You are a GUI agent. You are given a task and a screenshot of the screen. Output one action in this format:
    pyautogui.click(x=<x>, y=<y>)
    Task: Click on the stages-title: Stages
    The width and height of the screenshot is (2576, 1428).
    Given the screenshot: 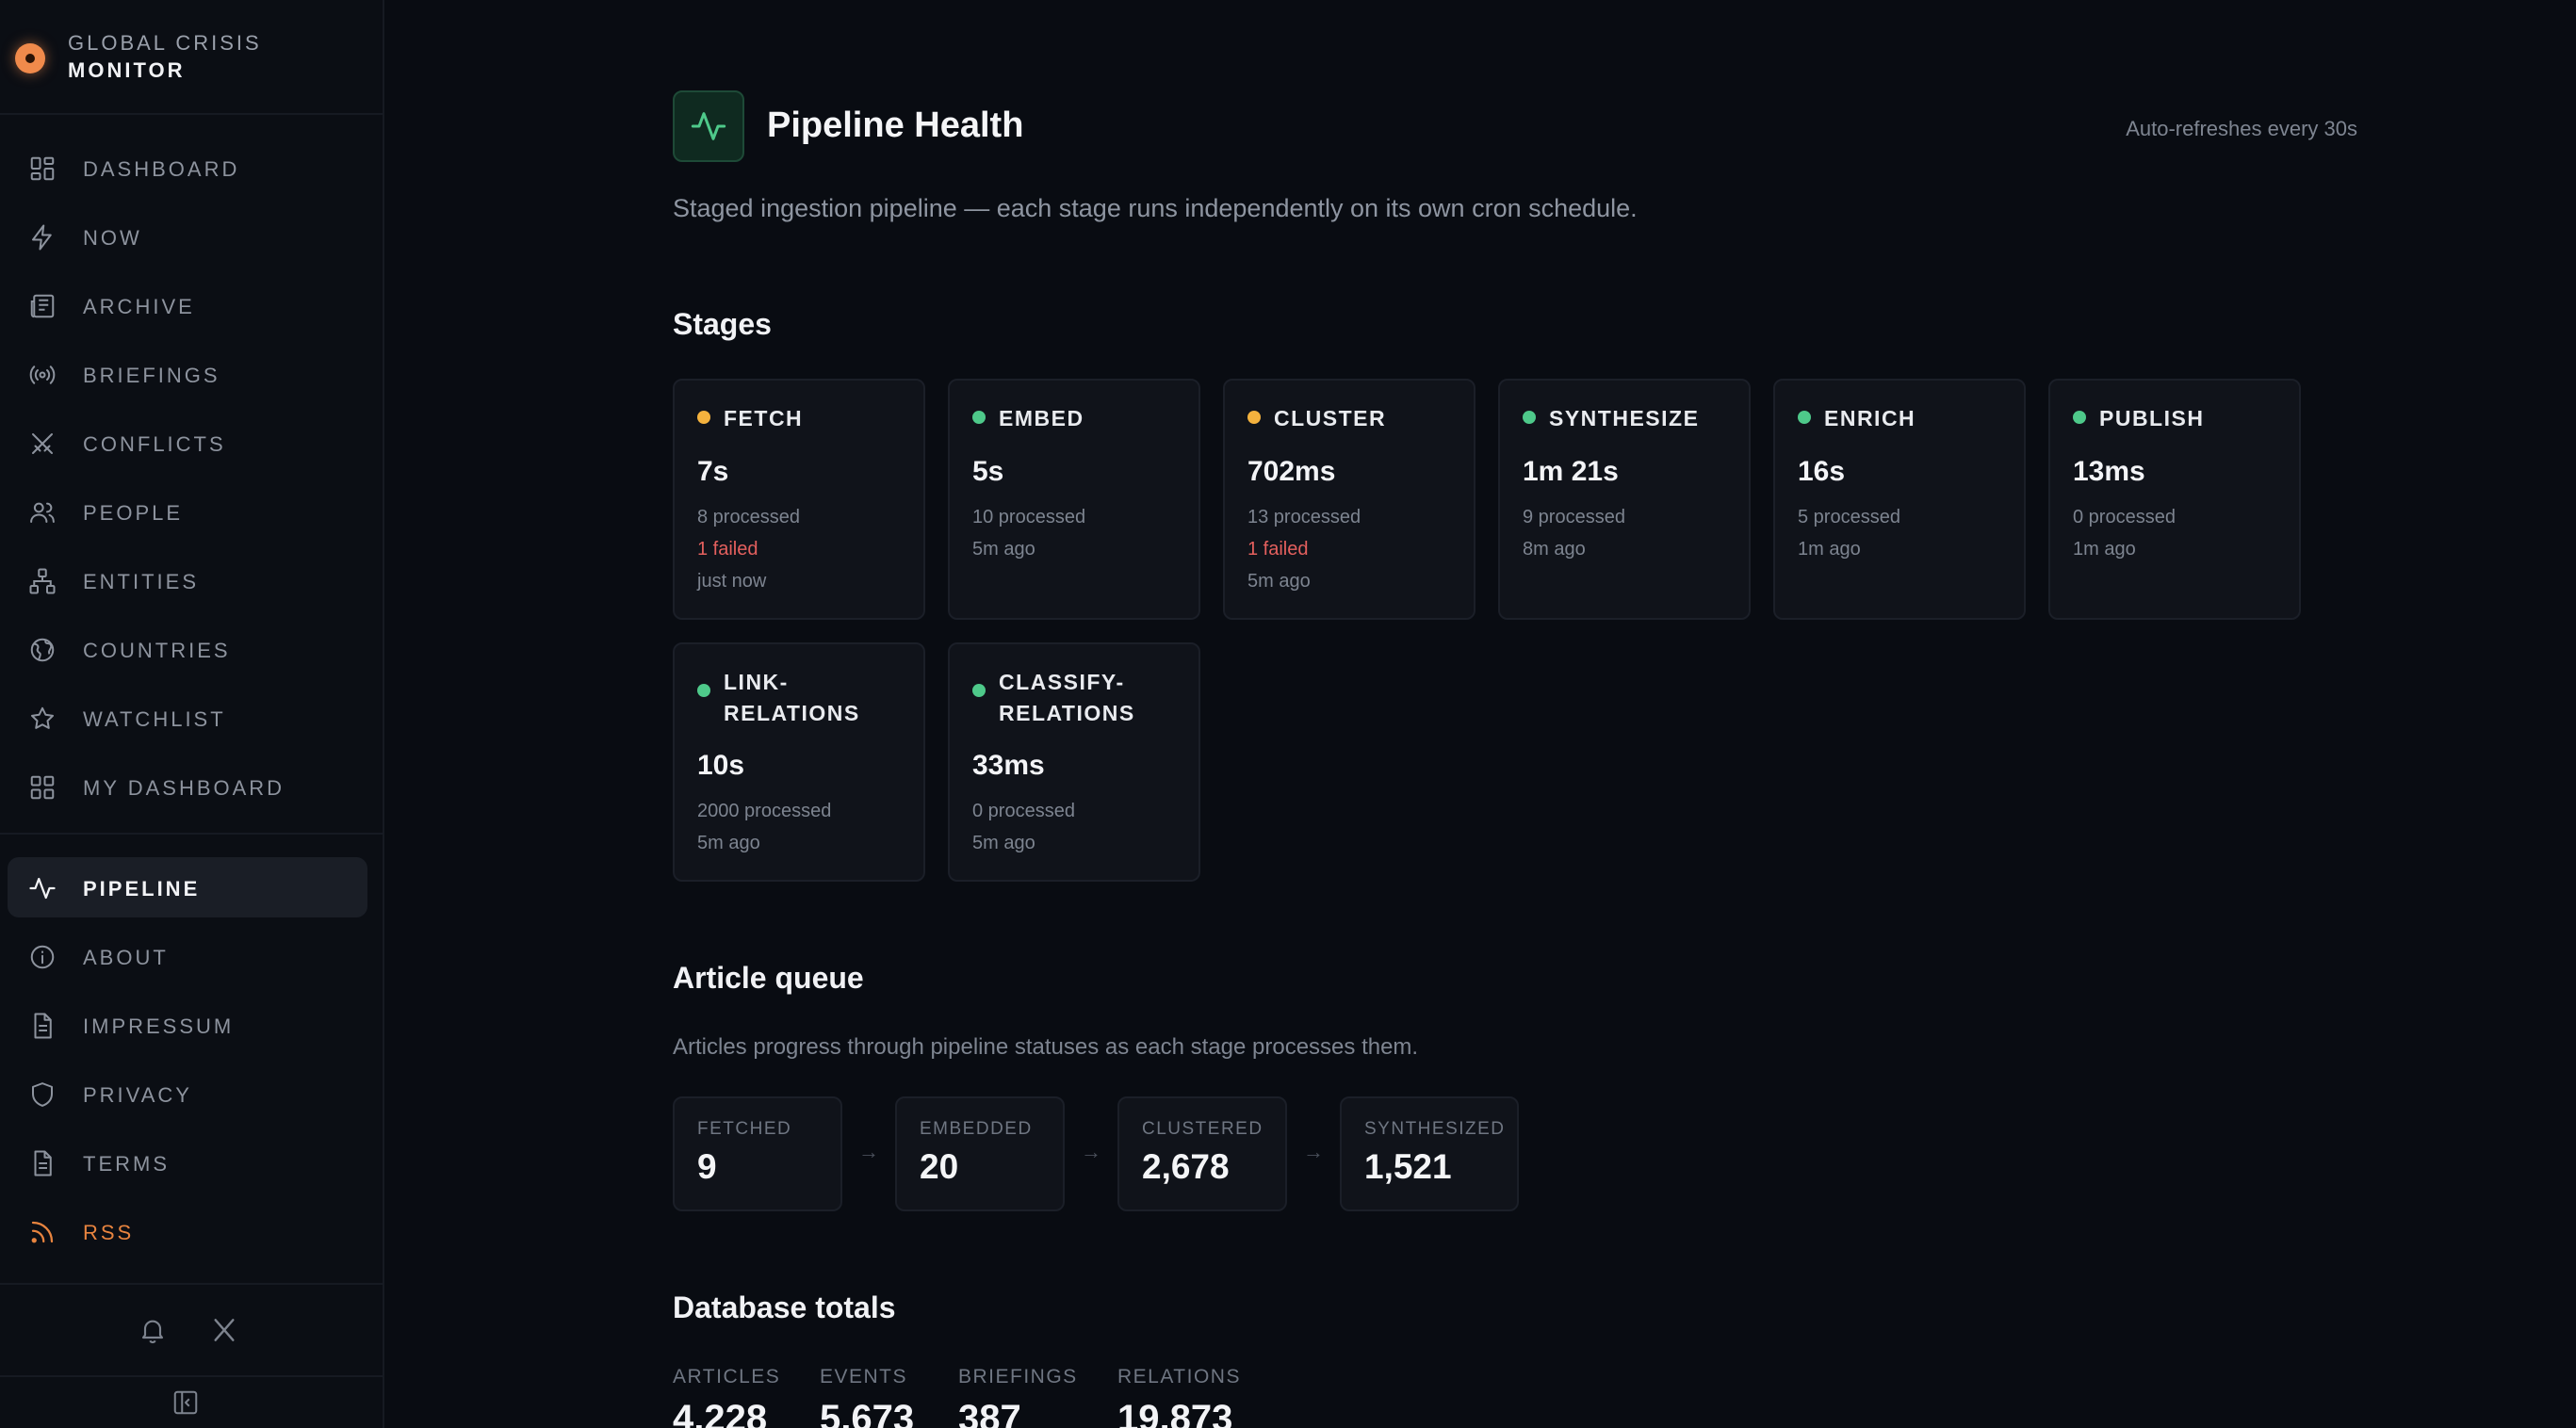 What is the action you would take?
    pyautogui.click(x=722, y=324)
    